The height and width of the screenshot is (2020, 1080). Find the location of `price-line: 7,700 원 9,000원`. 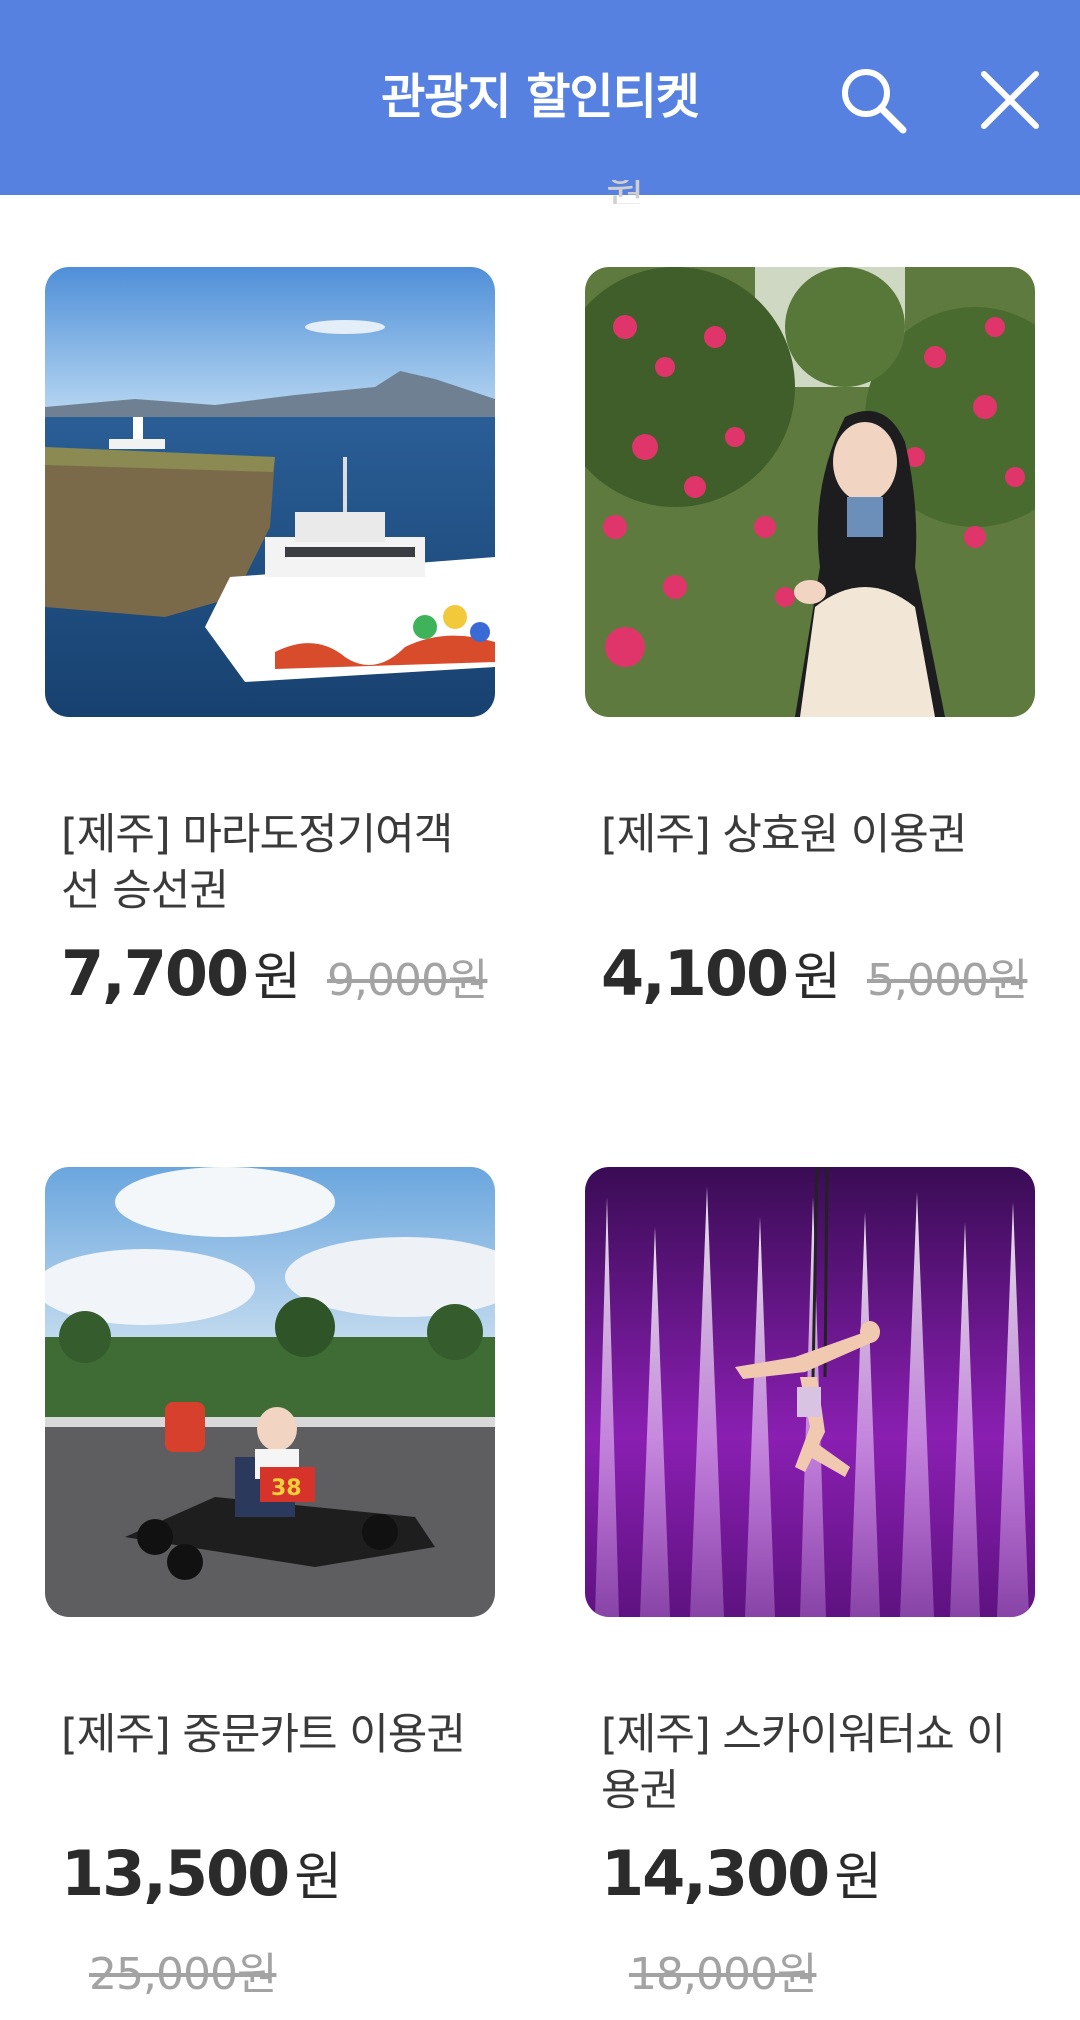

price-line: 7,700 원 9,000원 is located at coordinates (276, 977).